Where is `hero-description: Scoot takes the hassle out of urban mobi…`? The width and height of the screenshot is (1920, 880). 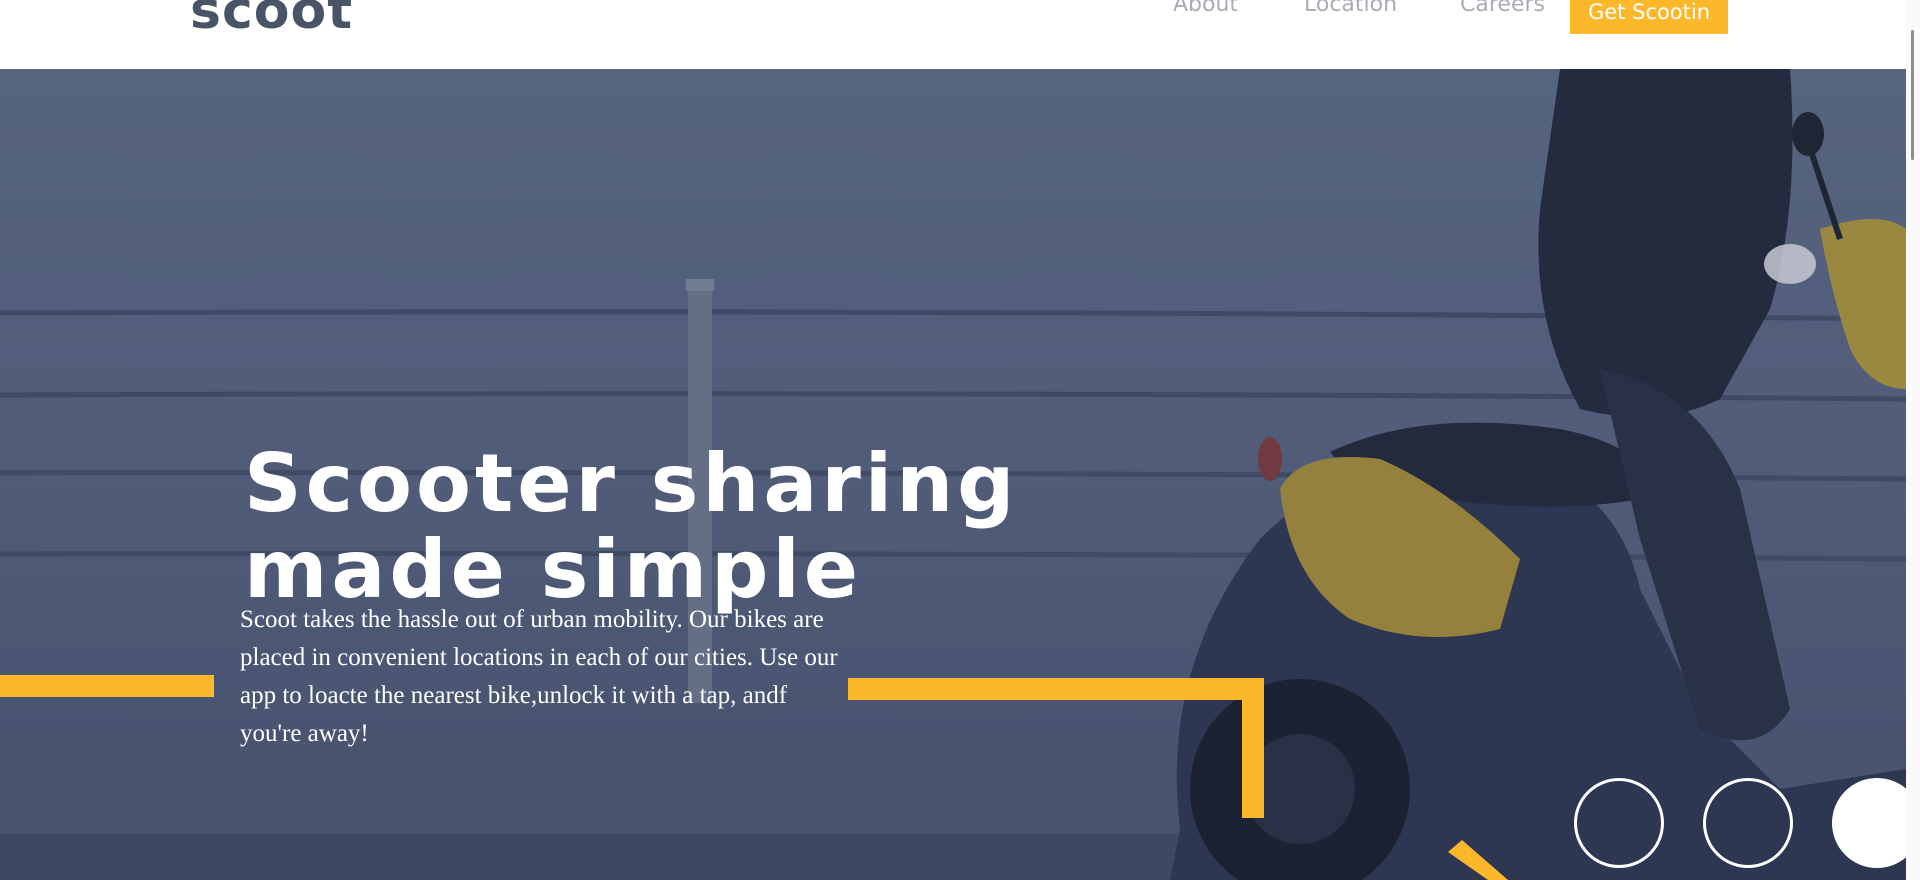 hero-description: Scoot takes the hassle out of urban mobi… is located at coordinates (539, 676).